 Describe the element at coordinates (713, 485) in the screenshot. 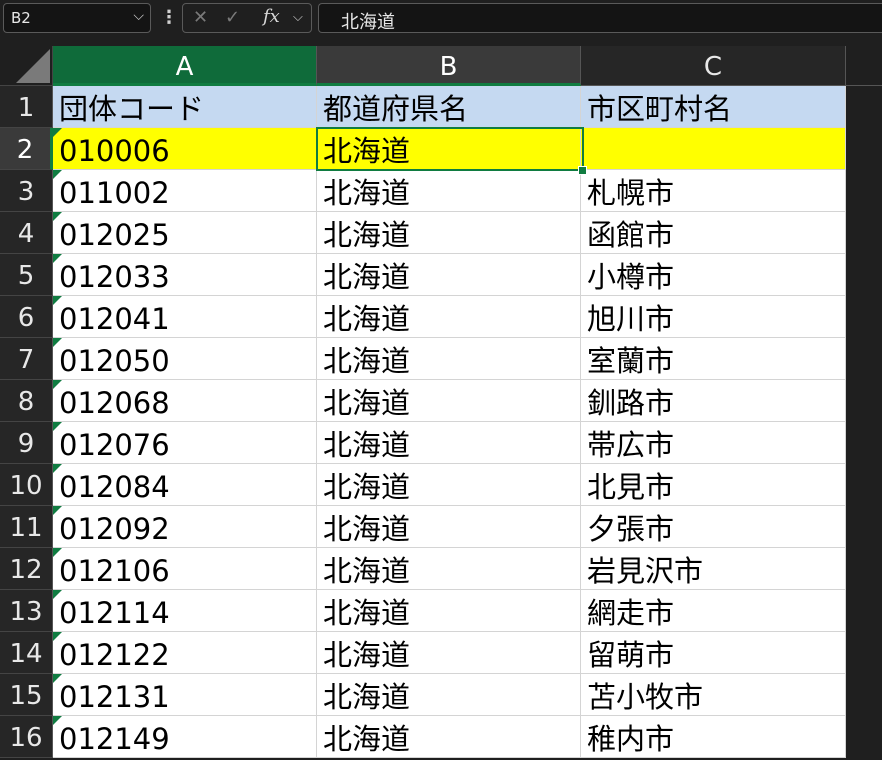

I see `cell-c: 北見市` at that location.